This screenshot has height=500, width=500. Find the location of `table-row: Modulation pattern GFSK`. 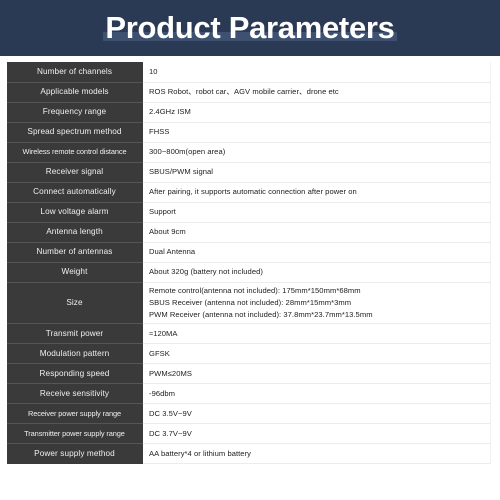

table-row: Modulation pattern GFSK is located at coordinates (249, 354).